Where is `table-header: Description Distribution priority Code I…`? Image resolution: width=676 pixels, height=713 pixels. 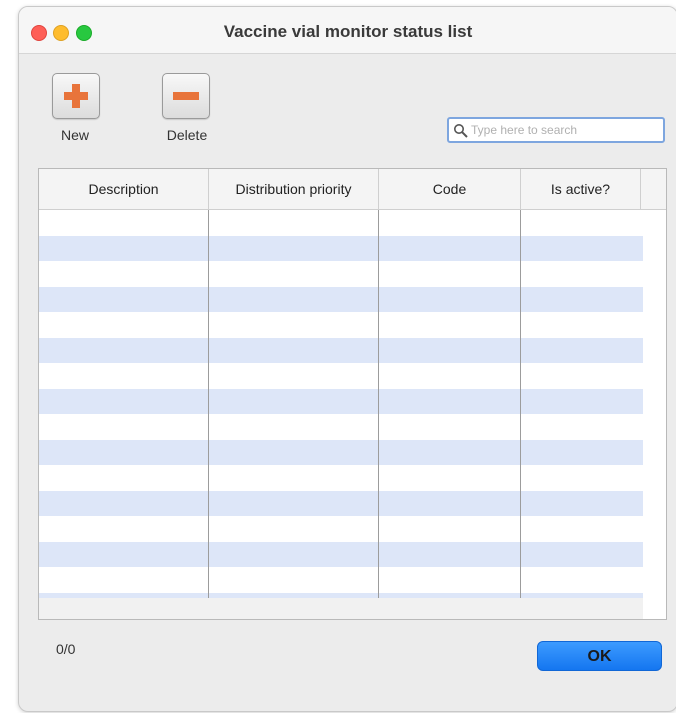 table-header: Description Distribution priority Code I… is located at coordinates (352, 189).